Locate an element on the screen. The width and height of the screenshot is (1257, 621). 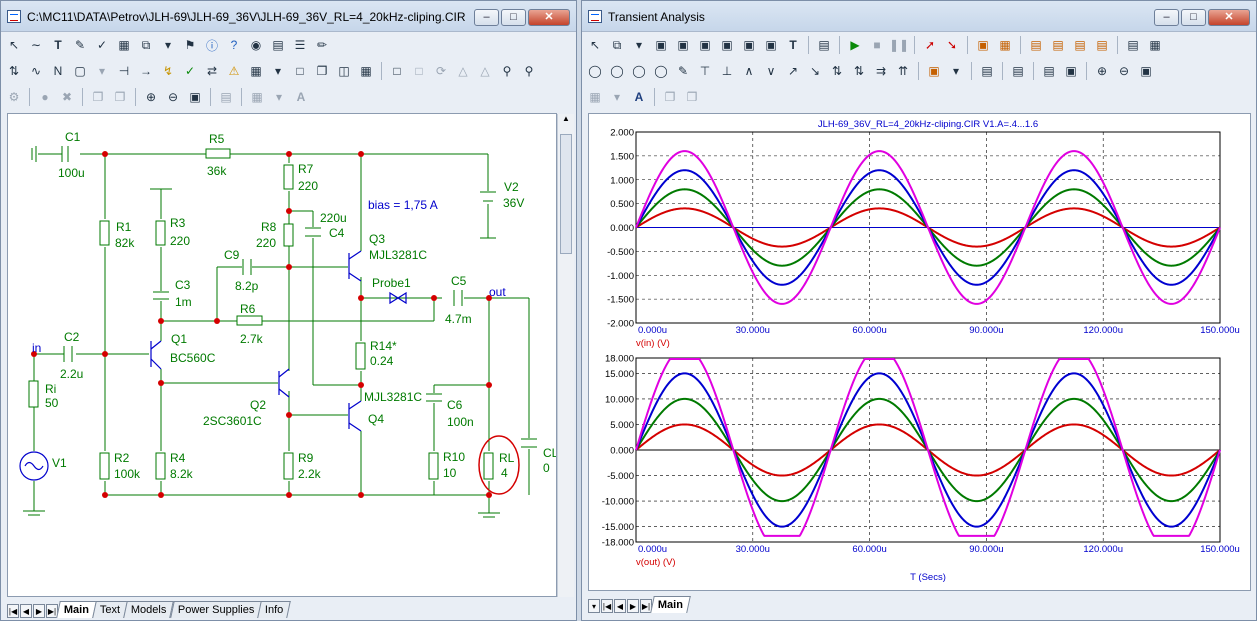
delta-icon: ▣ is located at coordinates (771, 45).